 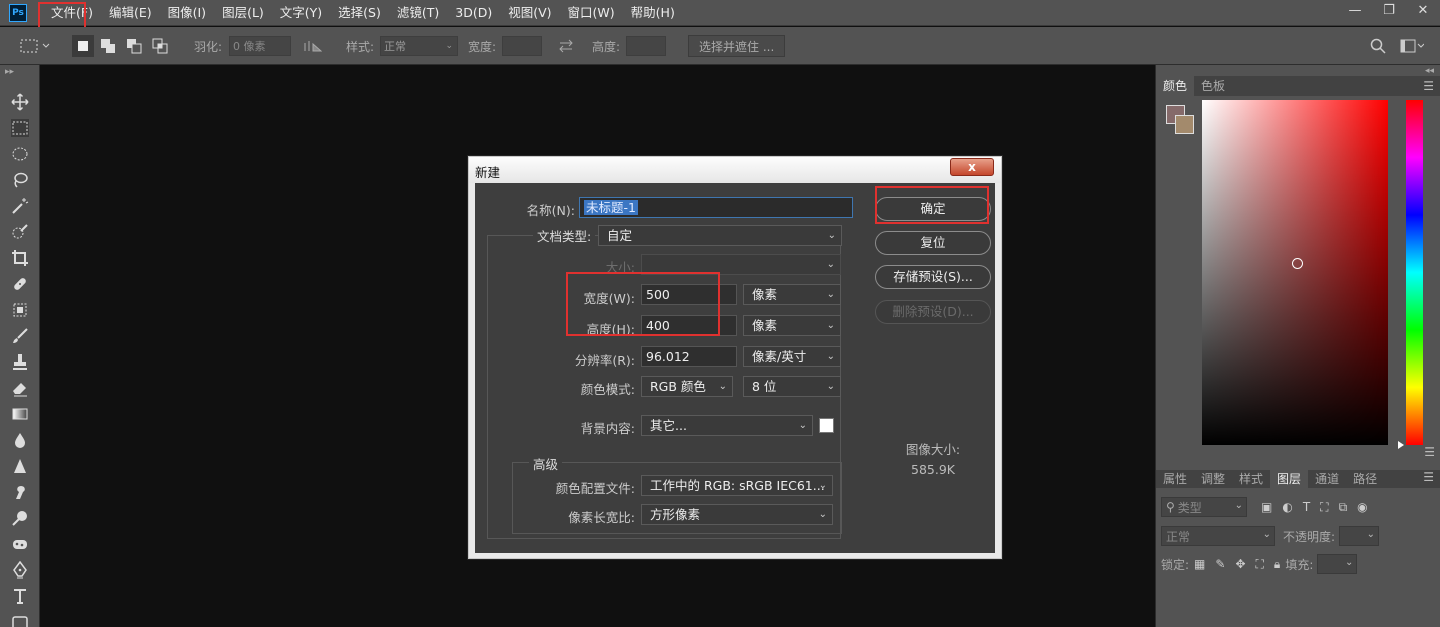 I want to click on background-dropdown: 其它... ⌄, so click(x=727, y=425).